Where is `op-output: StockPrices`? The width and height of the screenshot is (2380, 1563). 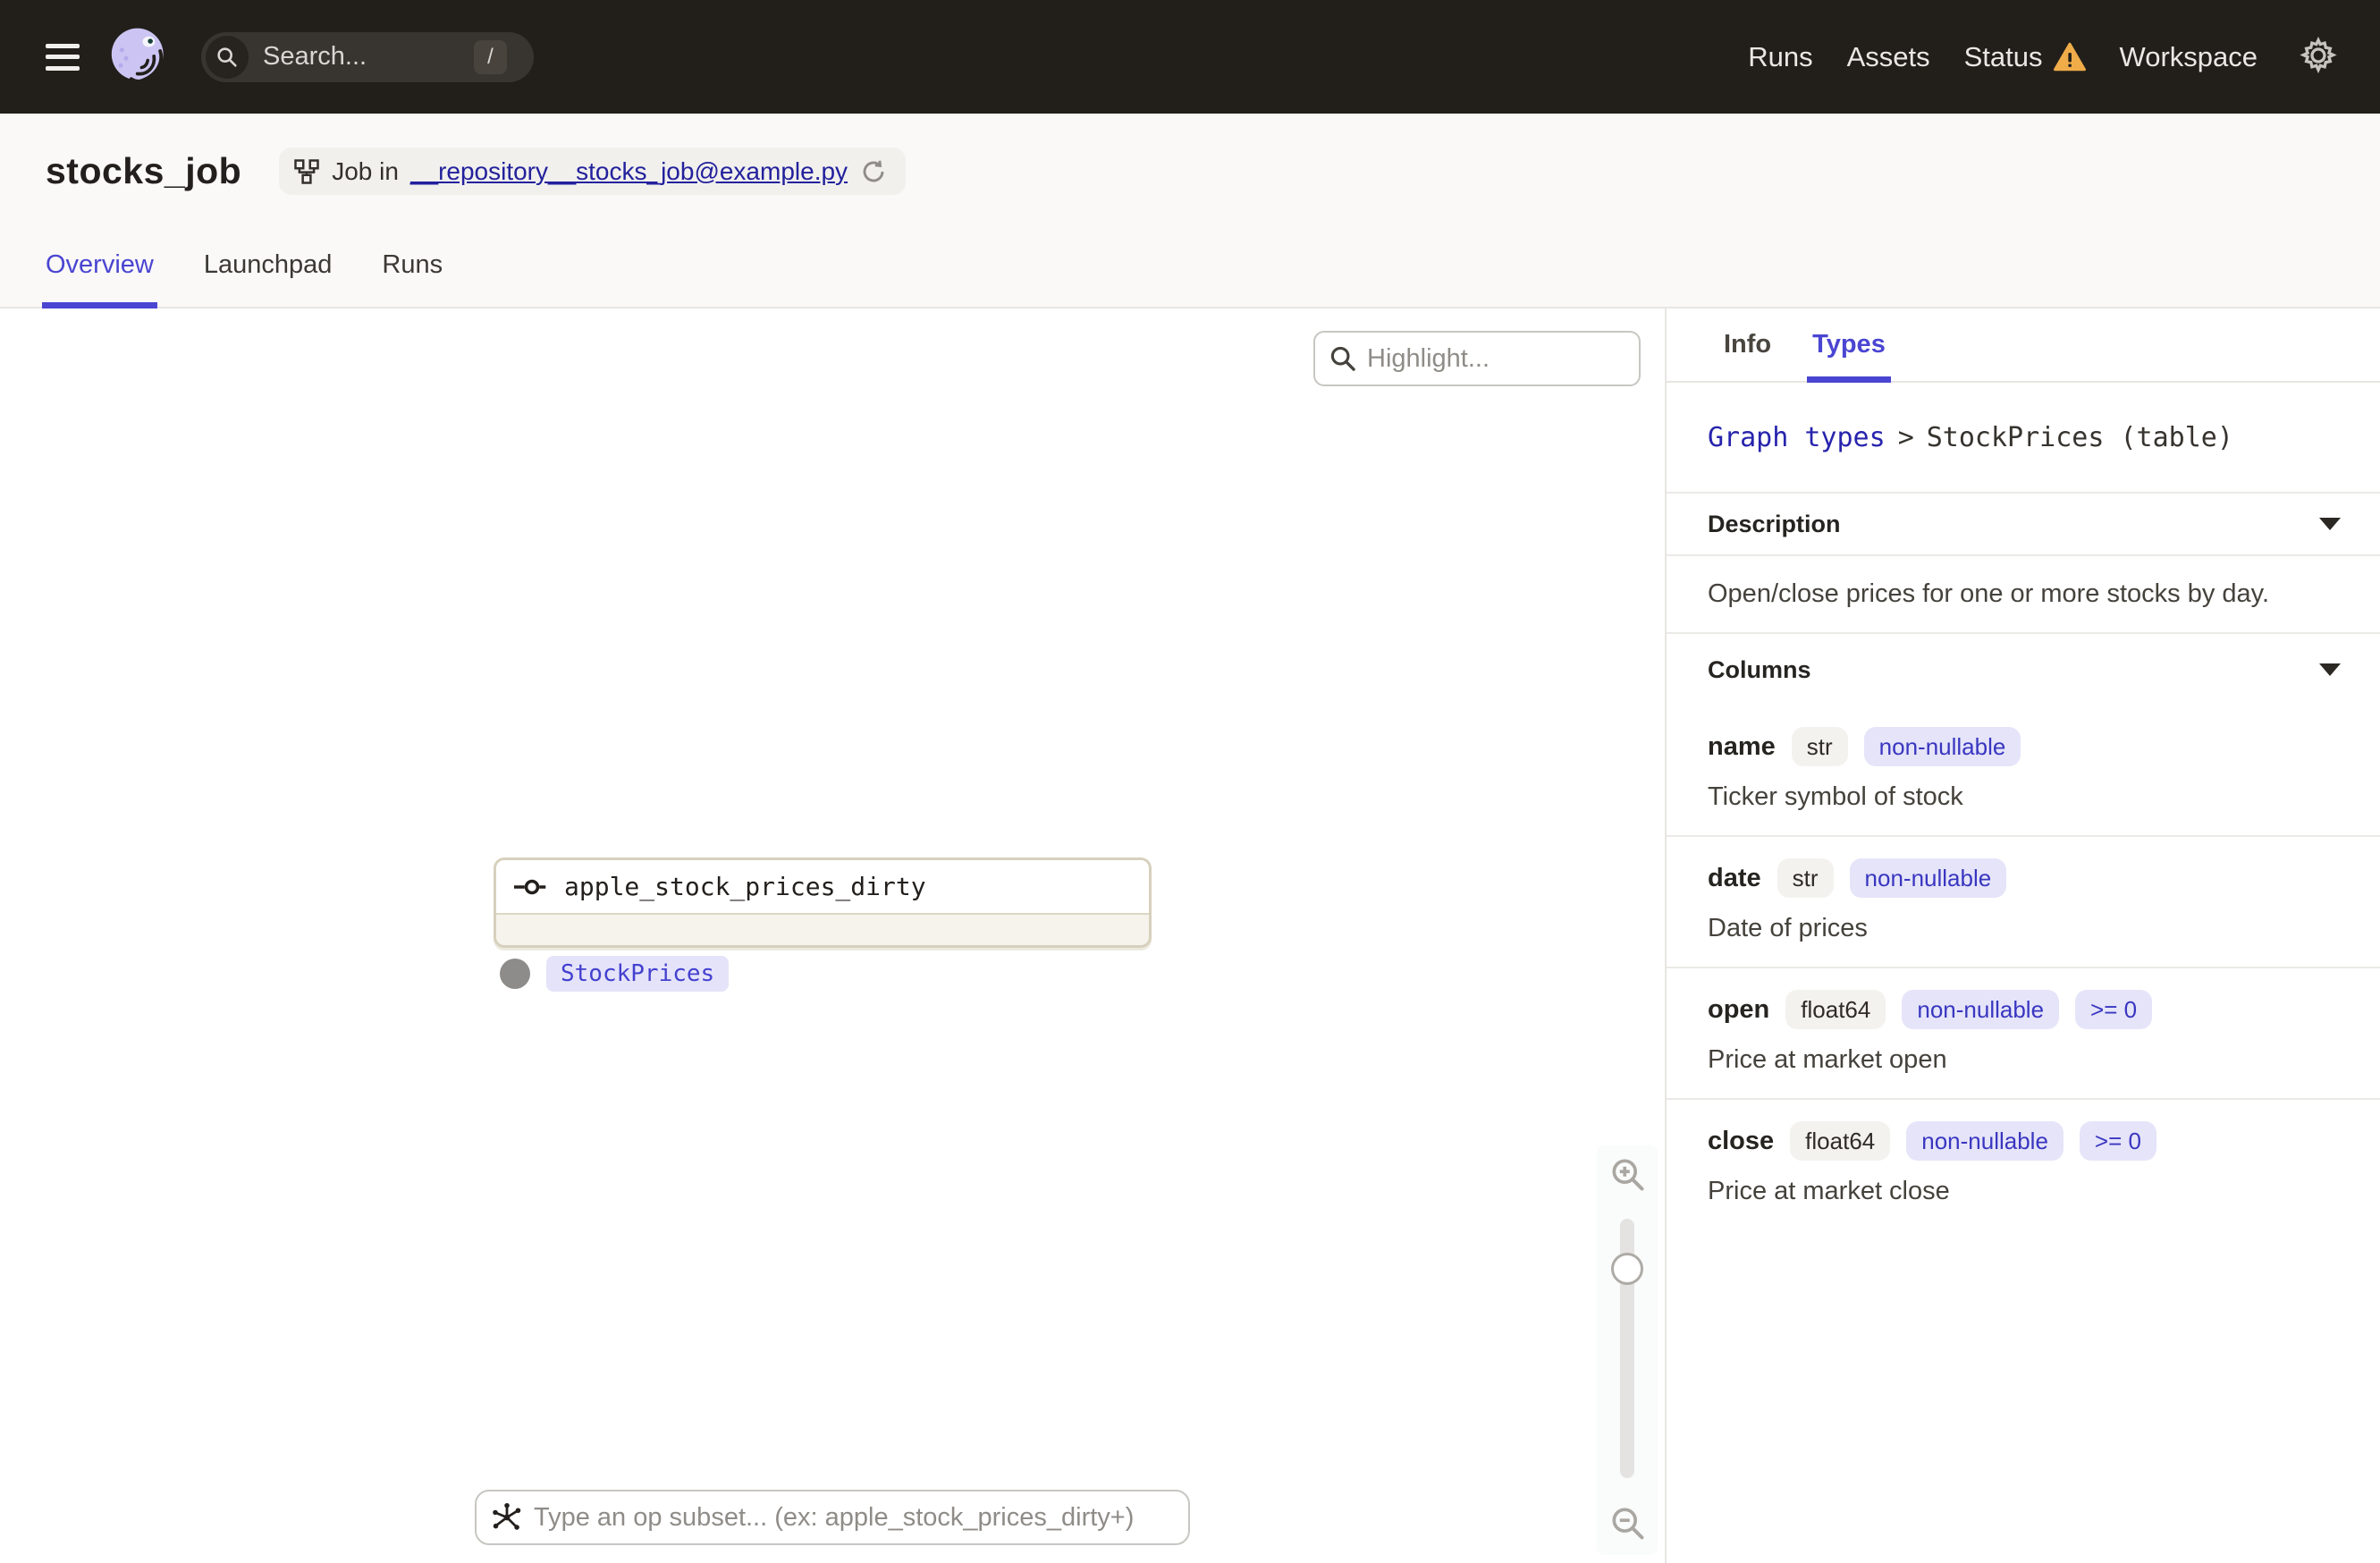
op-output: StockPrices is located at coordinates (615, 974).